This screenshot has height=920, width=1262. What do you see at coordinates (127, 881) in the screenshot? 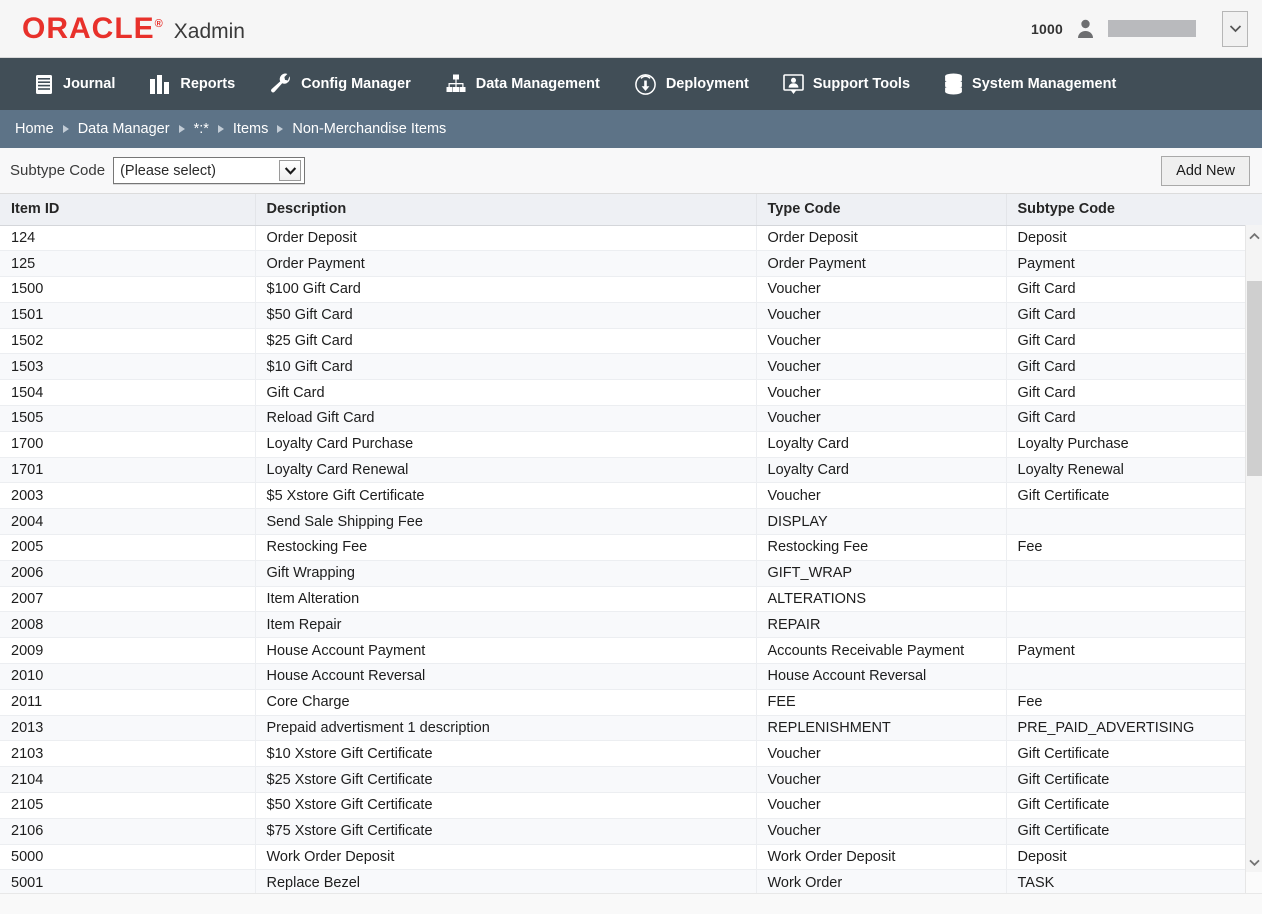
I see `cell-item-id: 5001` at bounding box center [127, 881].